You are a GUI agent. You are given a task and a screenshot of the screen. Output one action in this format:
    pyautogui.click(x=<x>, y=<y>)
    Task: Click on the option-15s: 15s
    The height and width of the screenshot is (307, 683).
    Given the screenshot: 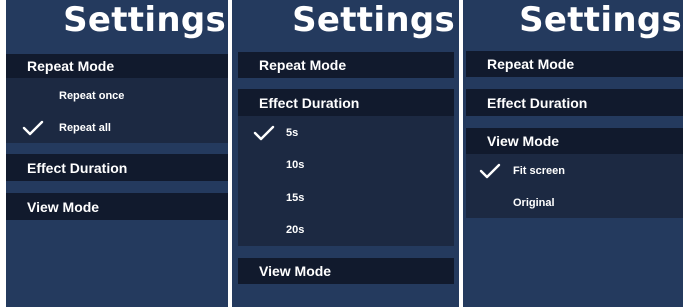 What is the action you would take?
    pyautogui.click(x=346, y=198)
    